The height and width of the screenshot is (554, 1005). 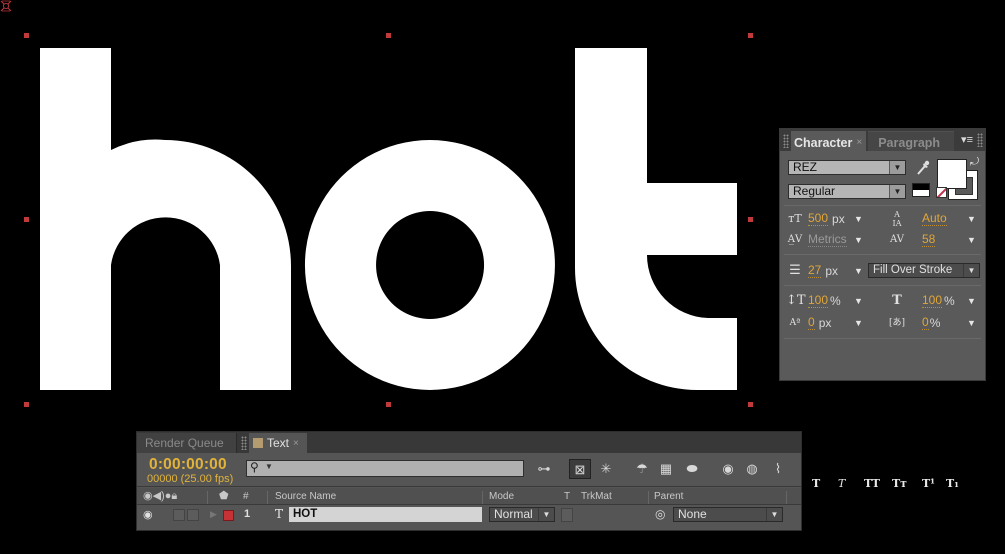 What do you see at coordinates (660, 514) in the screenshot?
I see `pick-whip-icon: ◎` at bounding box center [660, 514].